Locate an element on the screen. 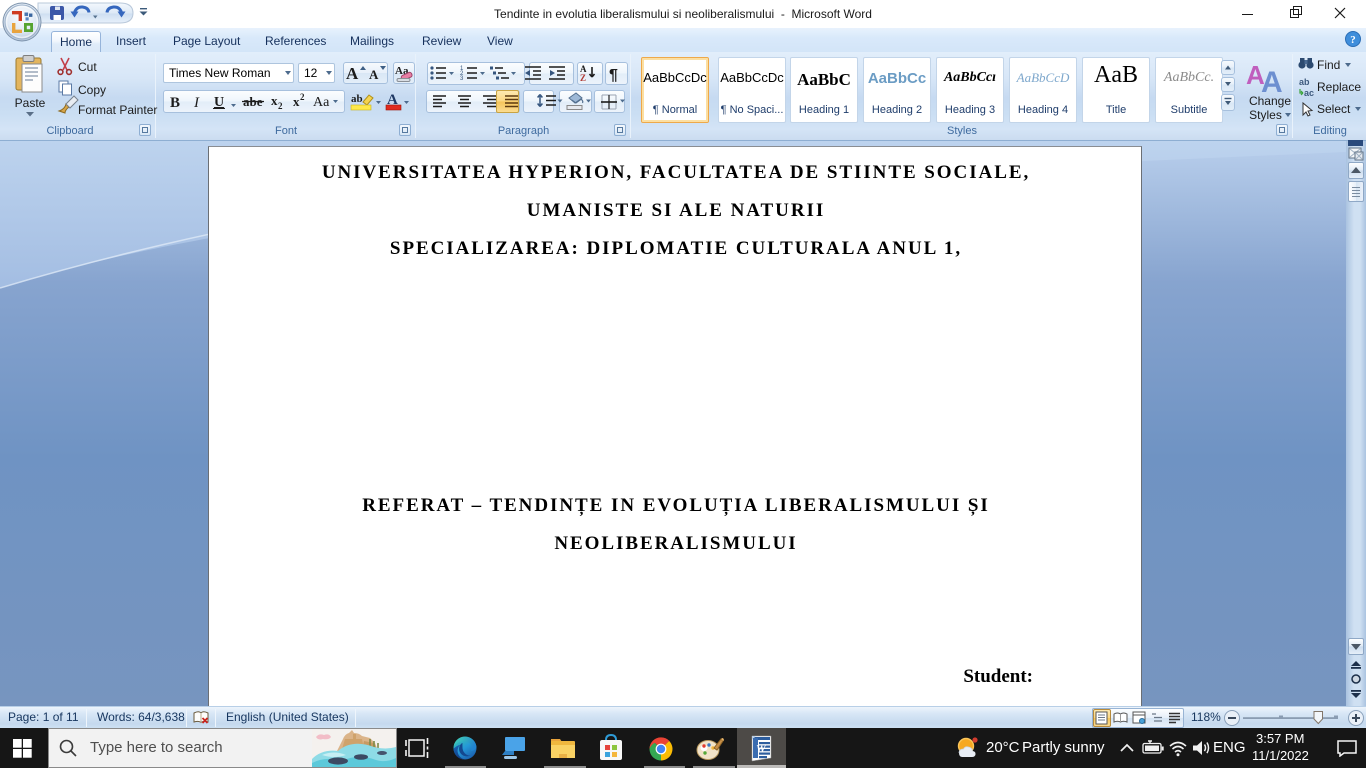 This screenshot has width=1366, height=768. svg-text: W is located at coordinates (761, 749).